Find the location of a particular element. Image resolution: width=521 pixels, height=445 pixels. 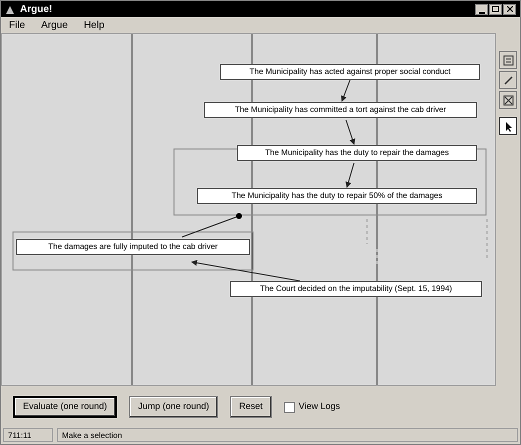

close-button is located at coordinates (509, 9).